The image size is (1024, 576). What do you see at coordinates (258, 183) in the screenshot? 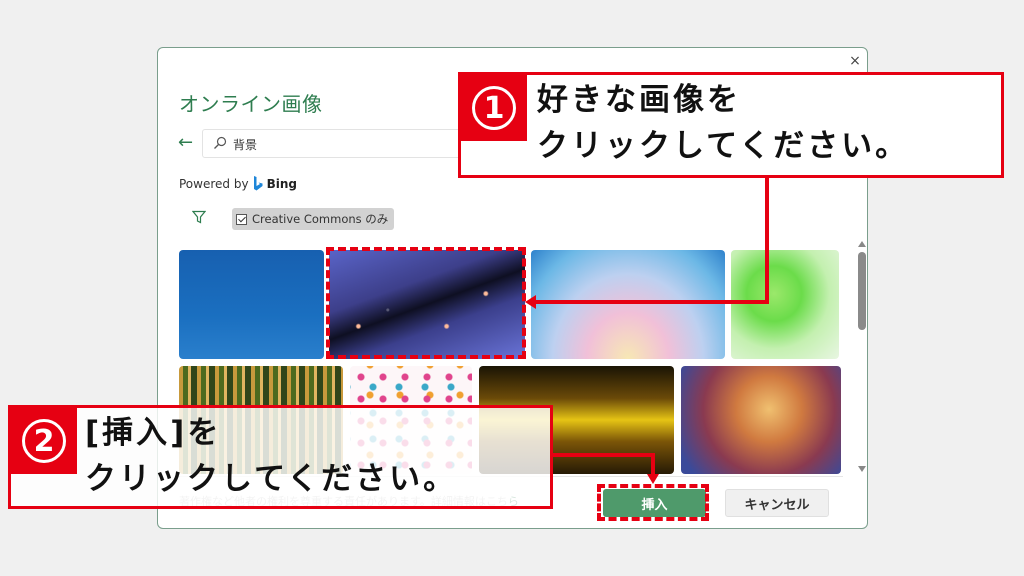
I see `bing-logo-icon` at bounding box center [258, 183].